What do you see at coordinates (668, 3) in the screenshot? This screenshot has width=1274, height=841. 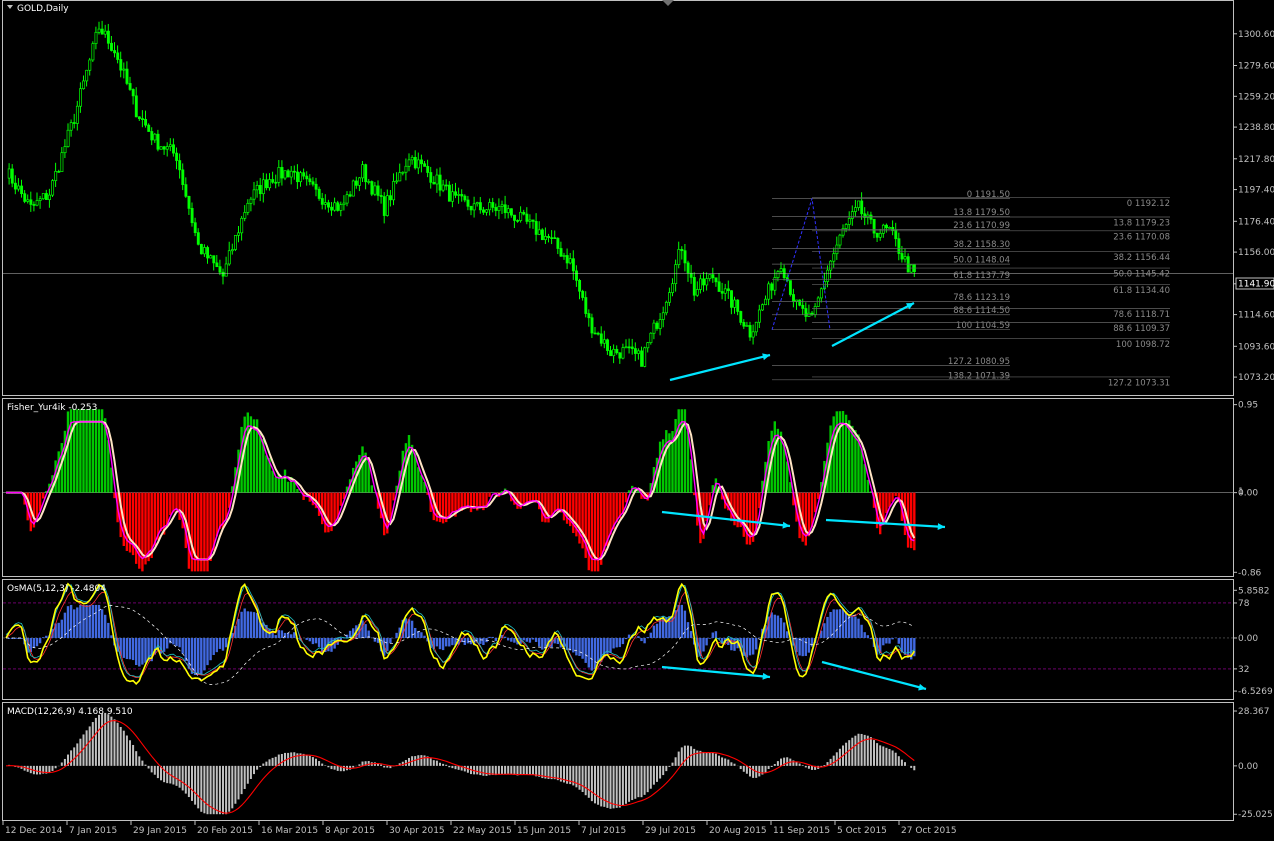 I see `scroll-marker-icon` at bounding box center [668, 3].